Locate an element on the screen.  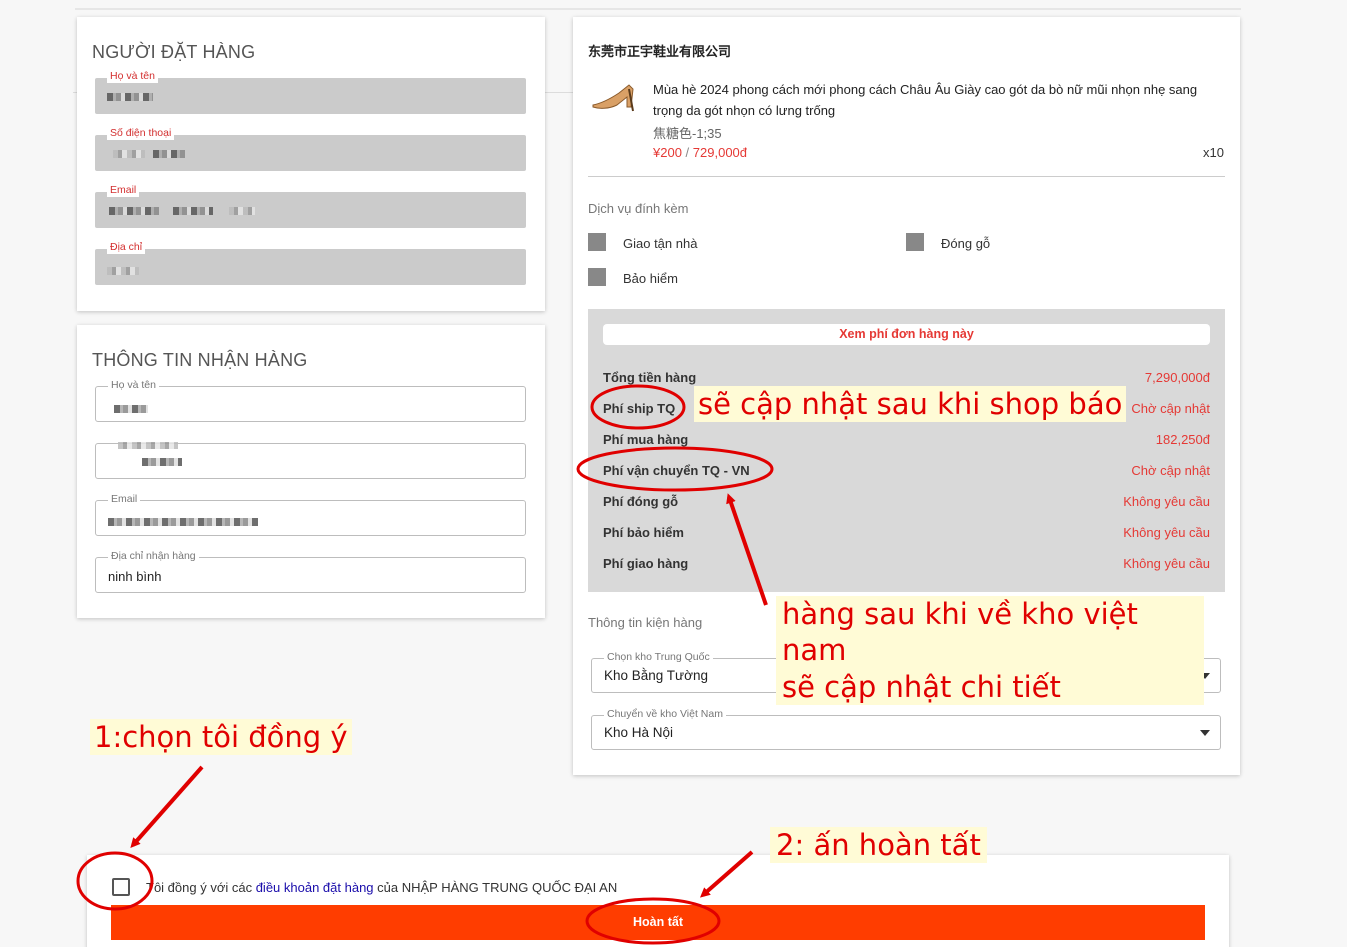
receiver-title: THÔNG TIN NHẬN HÀNG is located at coordinates (200, 360).